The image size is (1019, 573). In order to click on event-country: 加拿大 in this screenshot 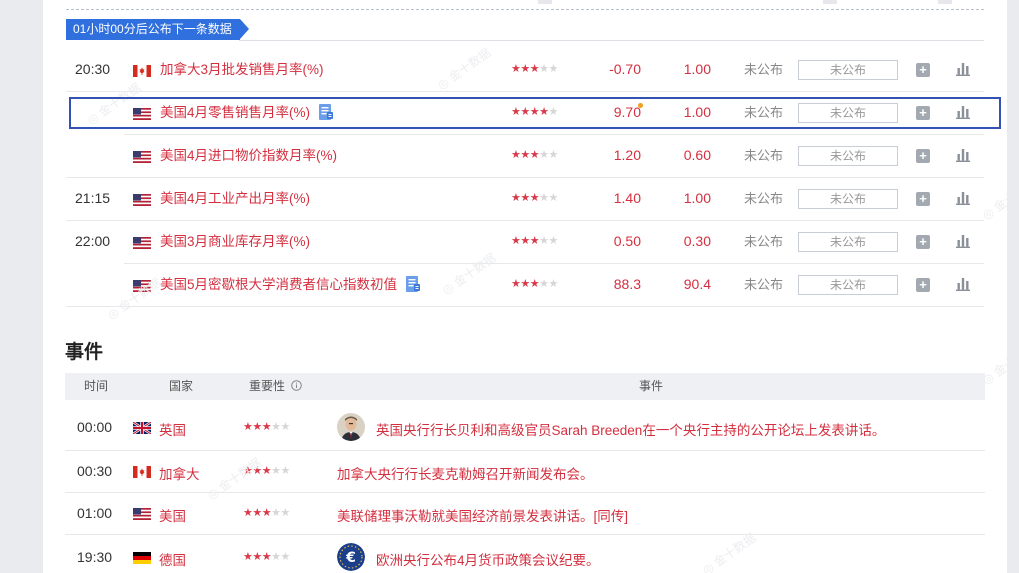, I will do `click(179, 474)`.